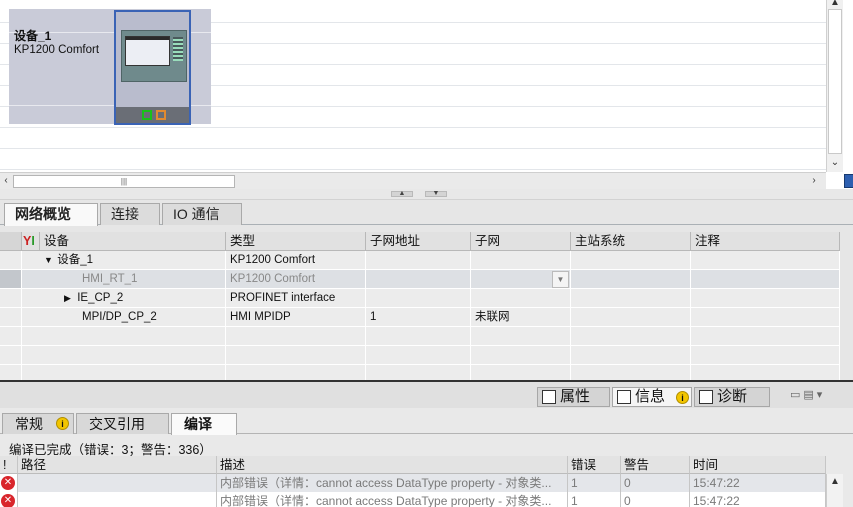 The image size is (853, 507). What do you see at coordinates (38, 423) in the screenshot?
I see `tab-general: 常规 i` at bounding box center [38, 423].